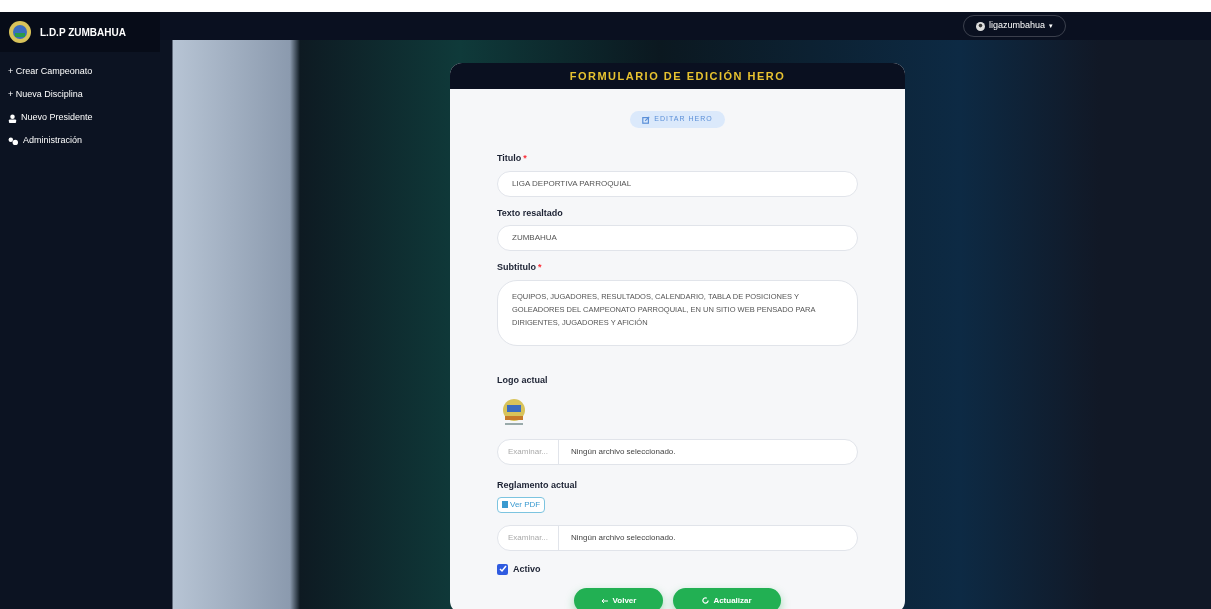 The image size is (1211, 609). I want to click on field-label: Reglamento actual, so click(538, 485).